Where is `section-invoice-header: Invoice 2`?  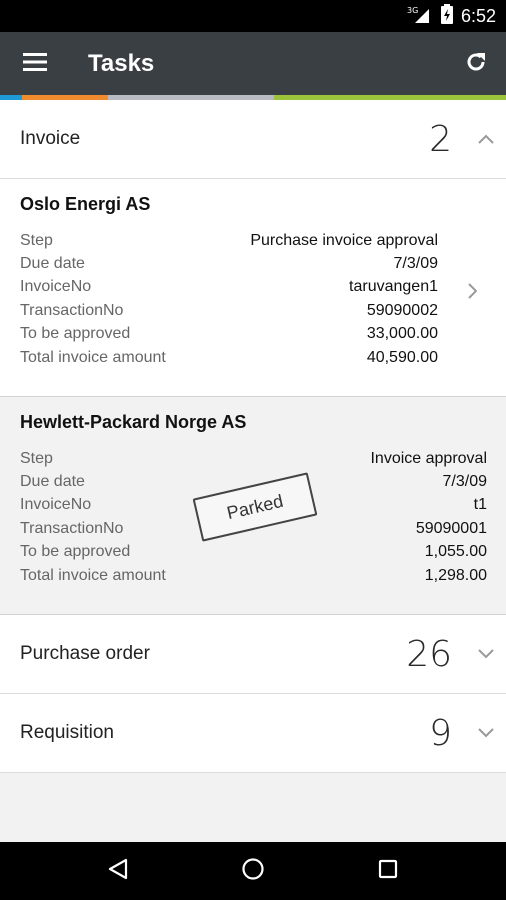
section-invoice-header: Invoice 2 is located at coordinates (253, 139).